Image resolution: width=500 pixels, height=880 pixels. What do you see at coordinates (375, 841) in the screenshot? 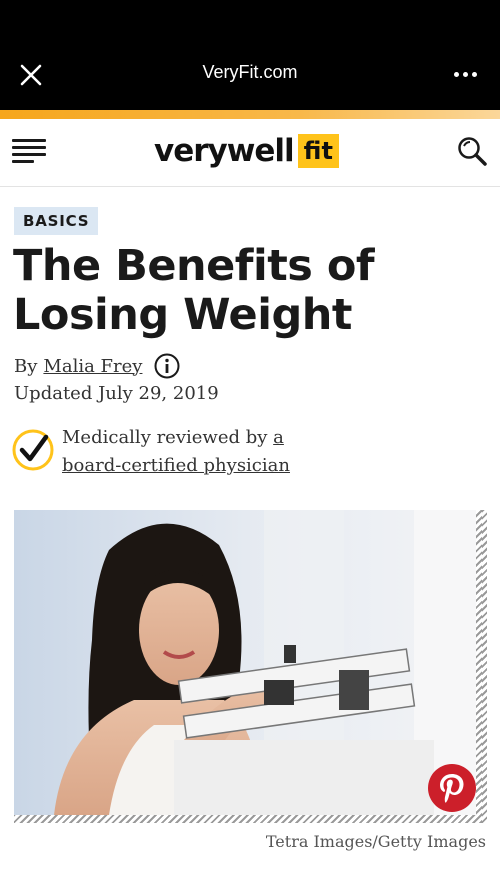
I see `image-credit: Tetra Images/Getty Images` at bounding box center [375, 841].